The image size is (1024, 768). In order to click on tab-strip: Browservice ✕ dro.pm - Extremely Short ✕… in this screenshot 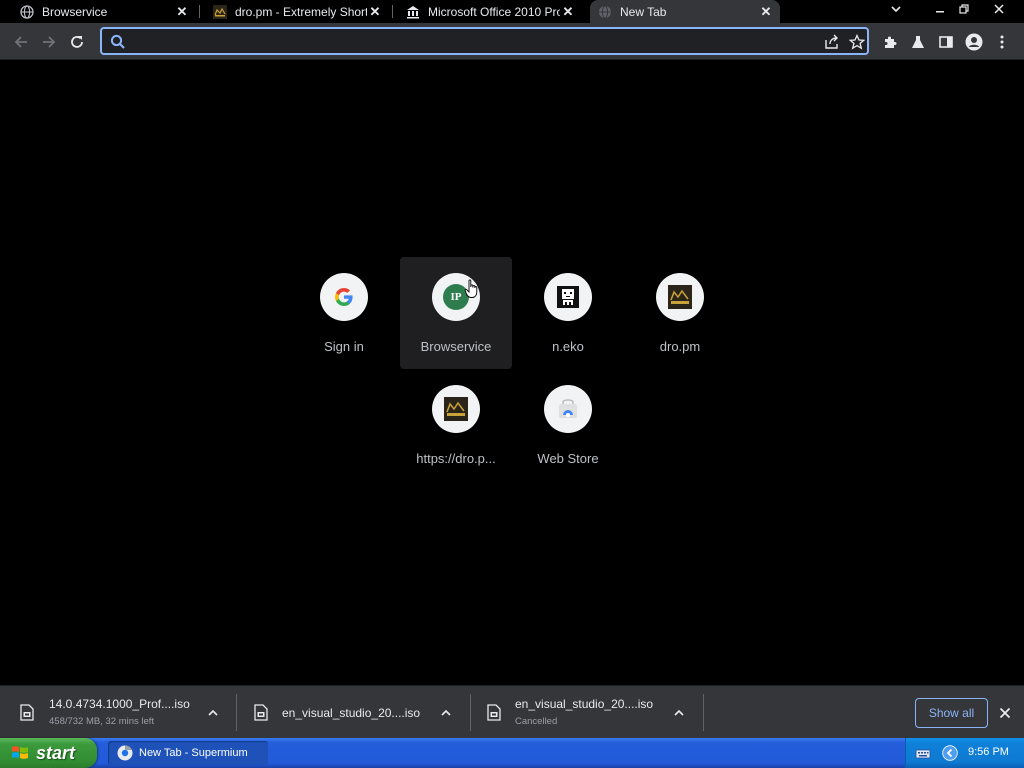, I will do `click(512, 11)`.